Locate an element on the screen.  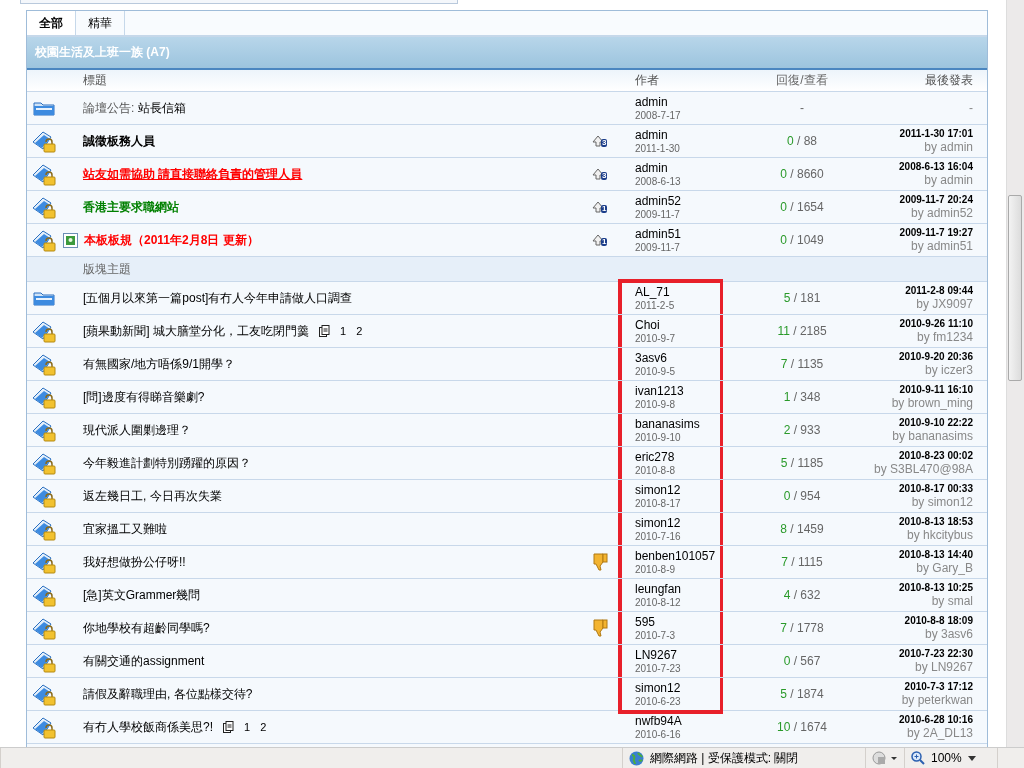
filter-tab: 全部 is located at coordinates (51, 23).